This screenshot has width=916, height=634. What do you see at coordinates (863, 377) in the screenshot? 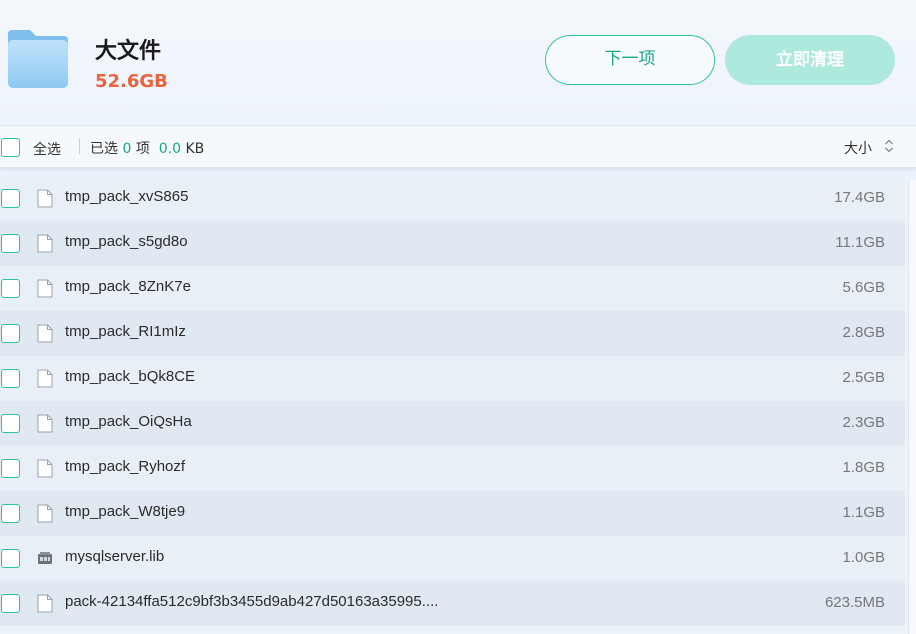
I see `file-size: 2.5GB` at bounding box center [863, 377].